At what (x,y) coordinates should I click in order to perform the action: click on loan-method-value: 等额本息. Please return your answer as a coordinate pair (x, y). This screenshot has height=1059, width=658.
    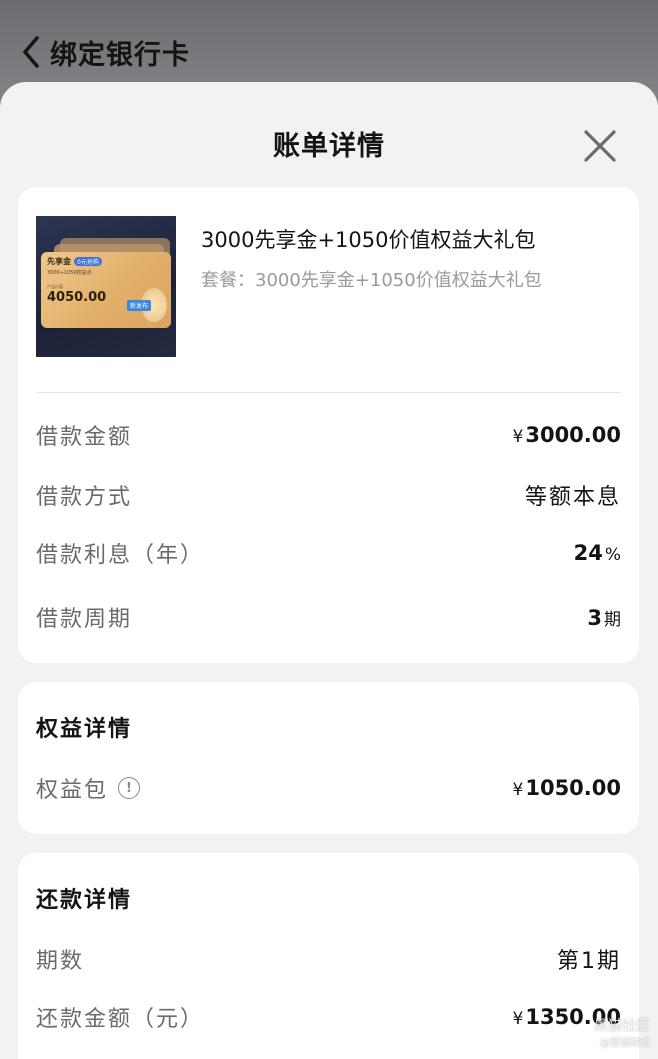
    Looking at the image, I should click on (572, 497).